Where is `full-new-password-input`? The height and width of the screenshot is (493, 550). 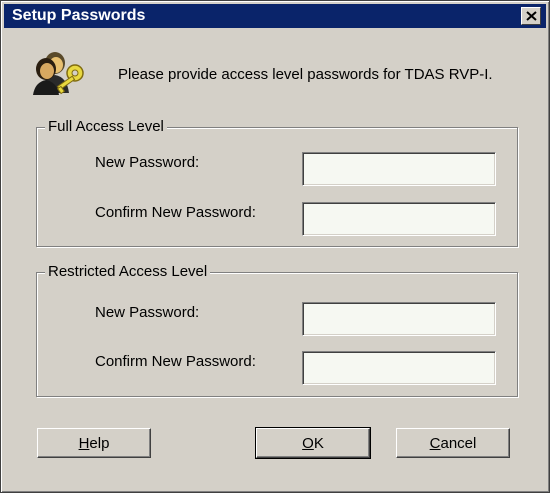 full-new-password-input is located at coordinates (399, 169).